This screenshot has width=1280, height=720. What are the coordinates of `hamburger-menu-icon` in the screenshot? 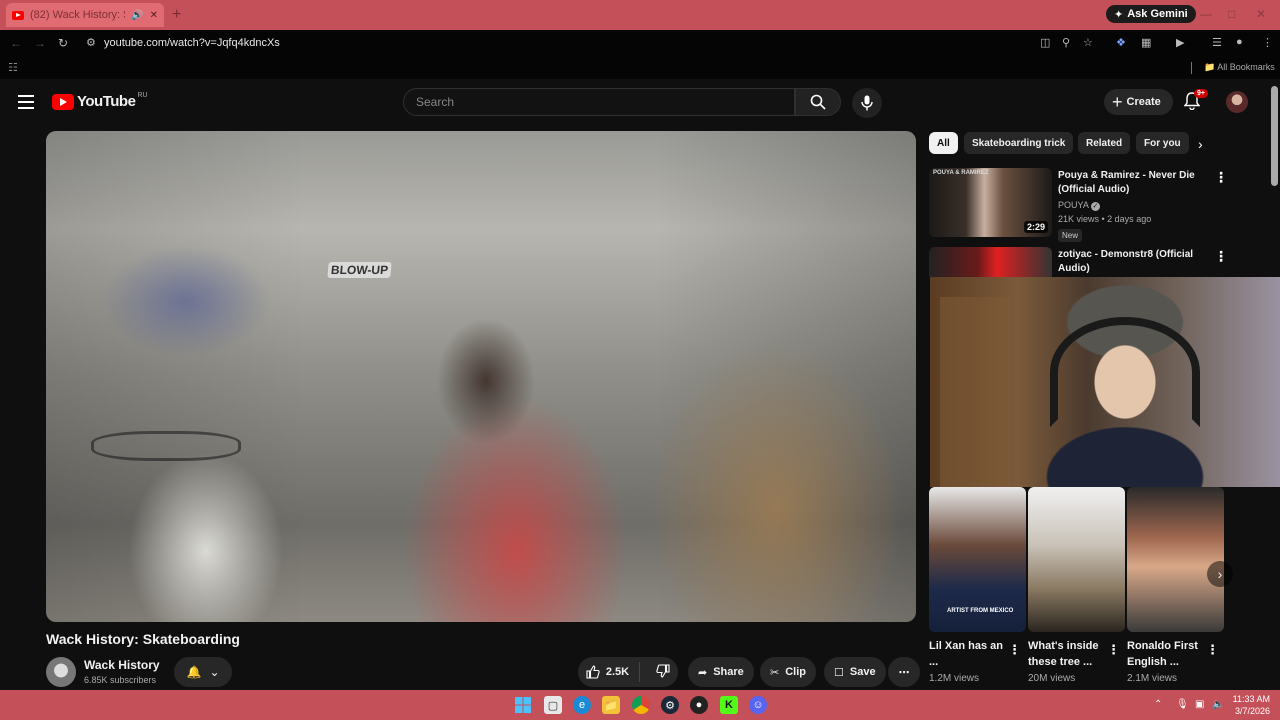 It's located at (26, 102).